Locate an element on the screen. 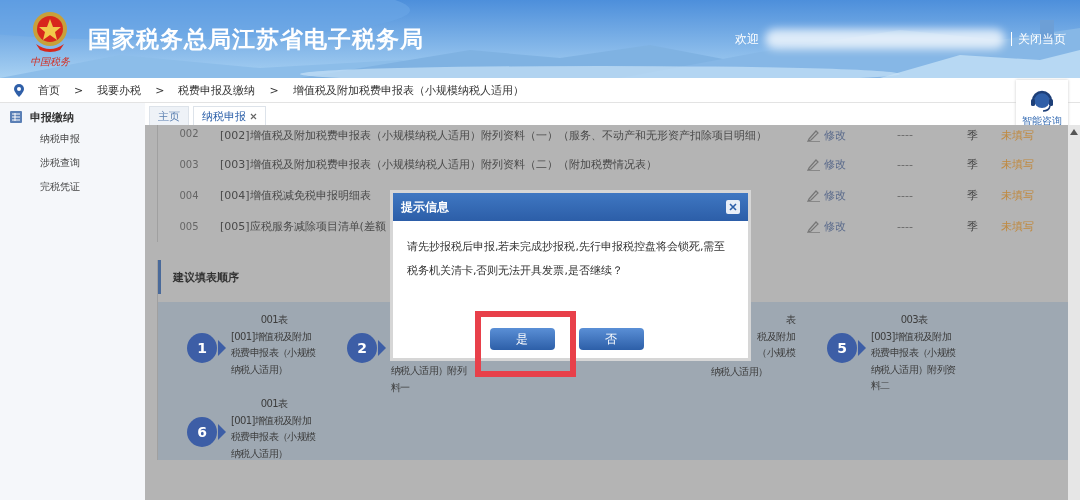 This screenshot has width=1080, height=500. sidebar-item: 纳税申报 is located at coordinates (72, 139).